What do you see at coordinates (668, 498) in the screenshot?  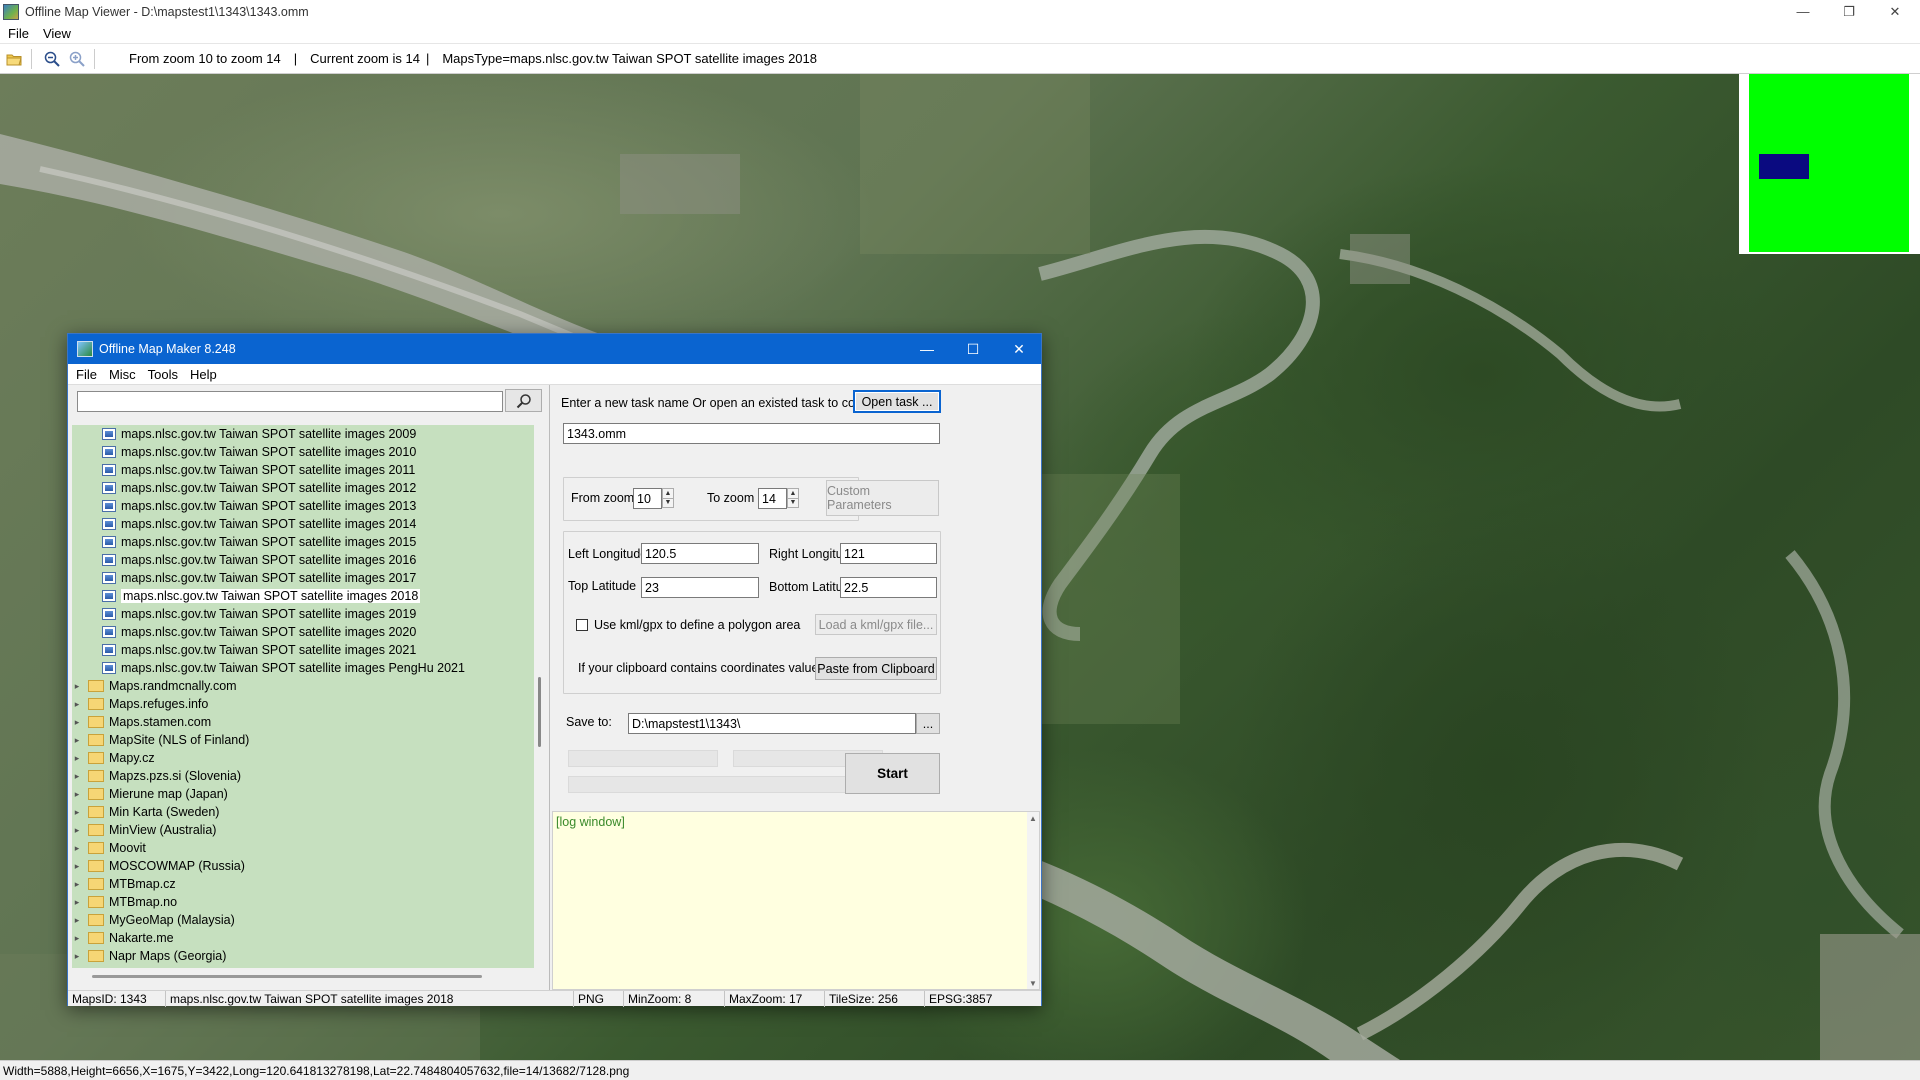 I see `from-zoom-stepper: ▲ ▼` at bounding box center [668, 498].